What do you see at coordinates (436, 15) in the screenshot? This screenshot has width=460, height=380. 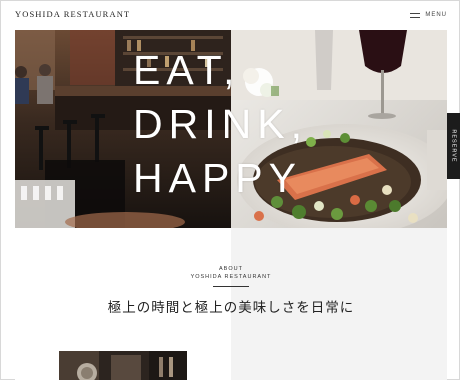 I see `menu-label: MENU` at bounding box center [436, 15].